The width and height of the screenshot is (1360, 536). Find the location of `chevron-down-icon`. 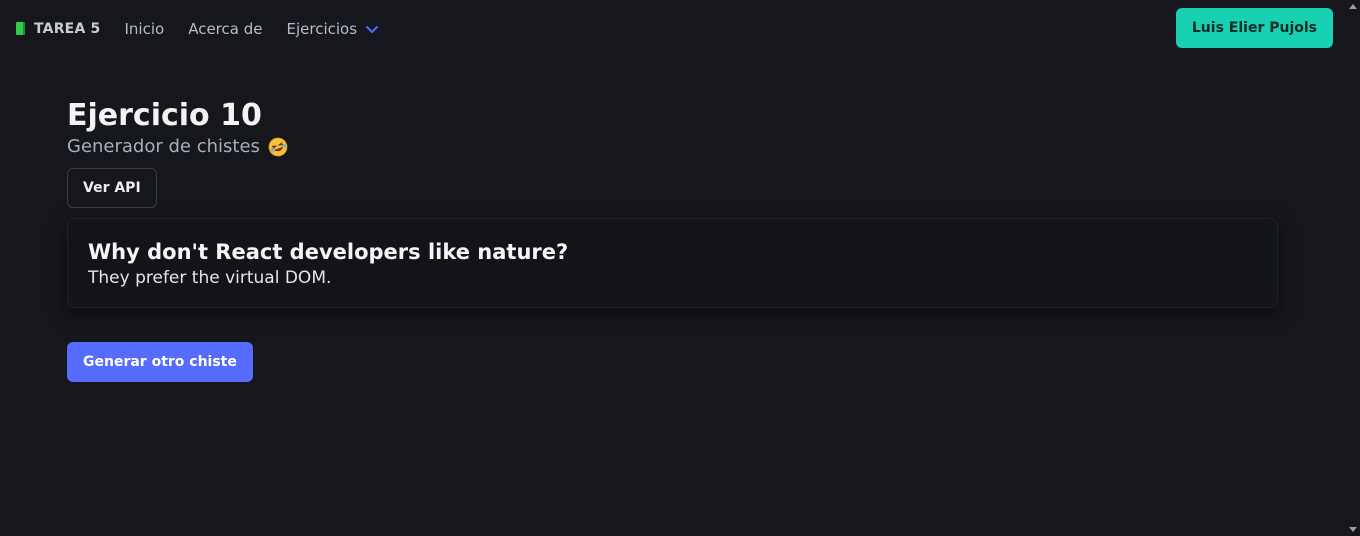

chevron-down-icon is located at coordinates (372, 29).